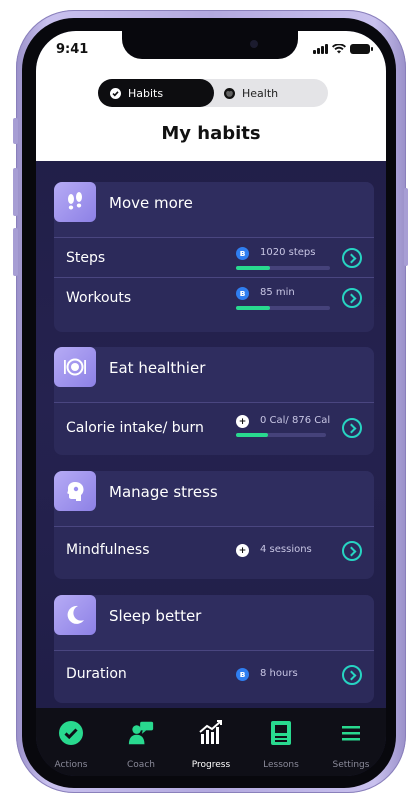 The width and height of the screenshot is (414, 796). What do you see at coordinates (260, 93) in the screenshot?
I see `health-tab-label: Health` at bounding box center [260, 93].